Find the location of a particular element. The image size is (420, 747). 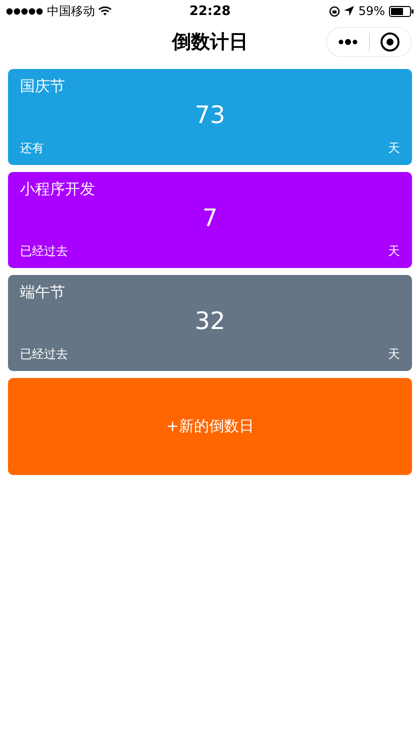

countdown-card: 端午节 32 已经过去 天 is located at coordinates (210, 323).